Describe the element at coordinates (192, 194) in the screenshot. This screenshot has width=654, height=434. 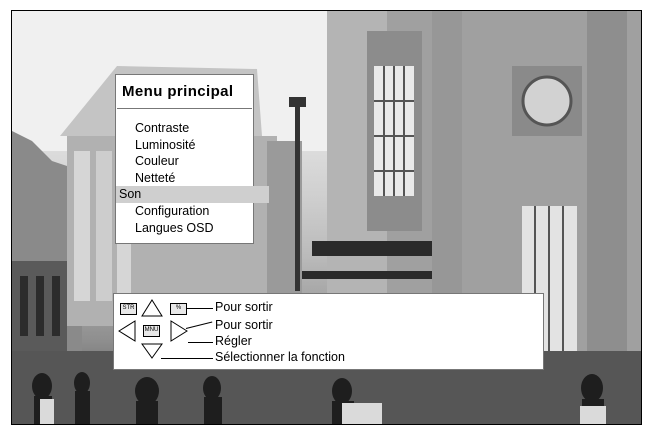
I see `menu-item-son: Son` at that location.